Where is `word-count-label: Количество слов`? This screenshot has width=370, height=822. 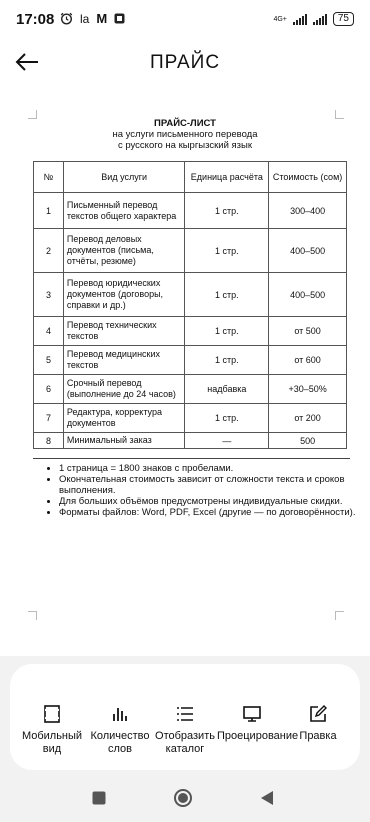
word-count-label: Количество слов is located at coordinates (120, 742).